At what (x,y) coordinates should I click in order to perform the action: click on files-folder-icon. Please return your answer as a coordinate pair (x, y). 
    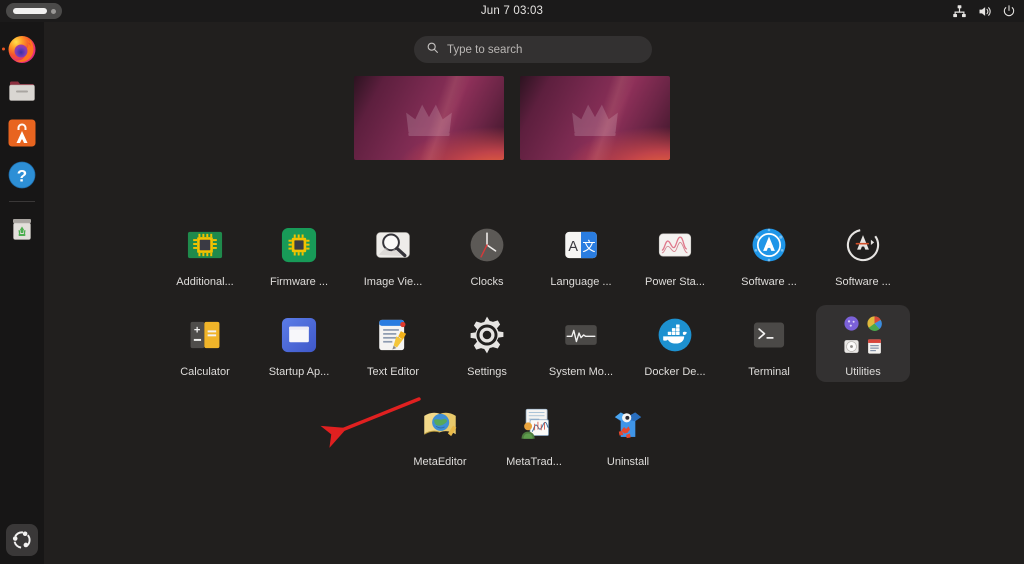
    Looking at the image, I should click on (22, 91).